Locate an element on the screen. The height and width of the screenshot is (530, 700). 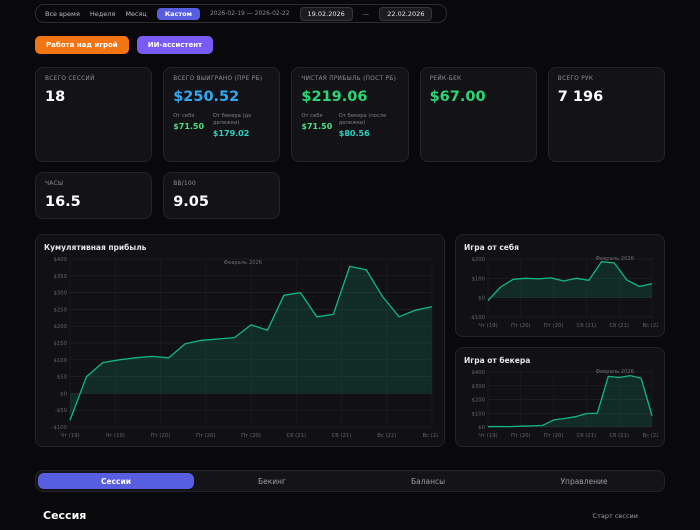
stat-value: $67.00 is located at coordinates (457, 96).